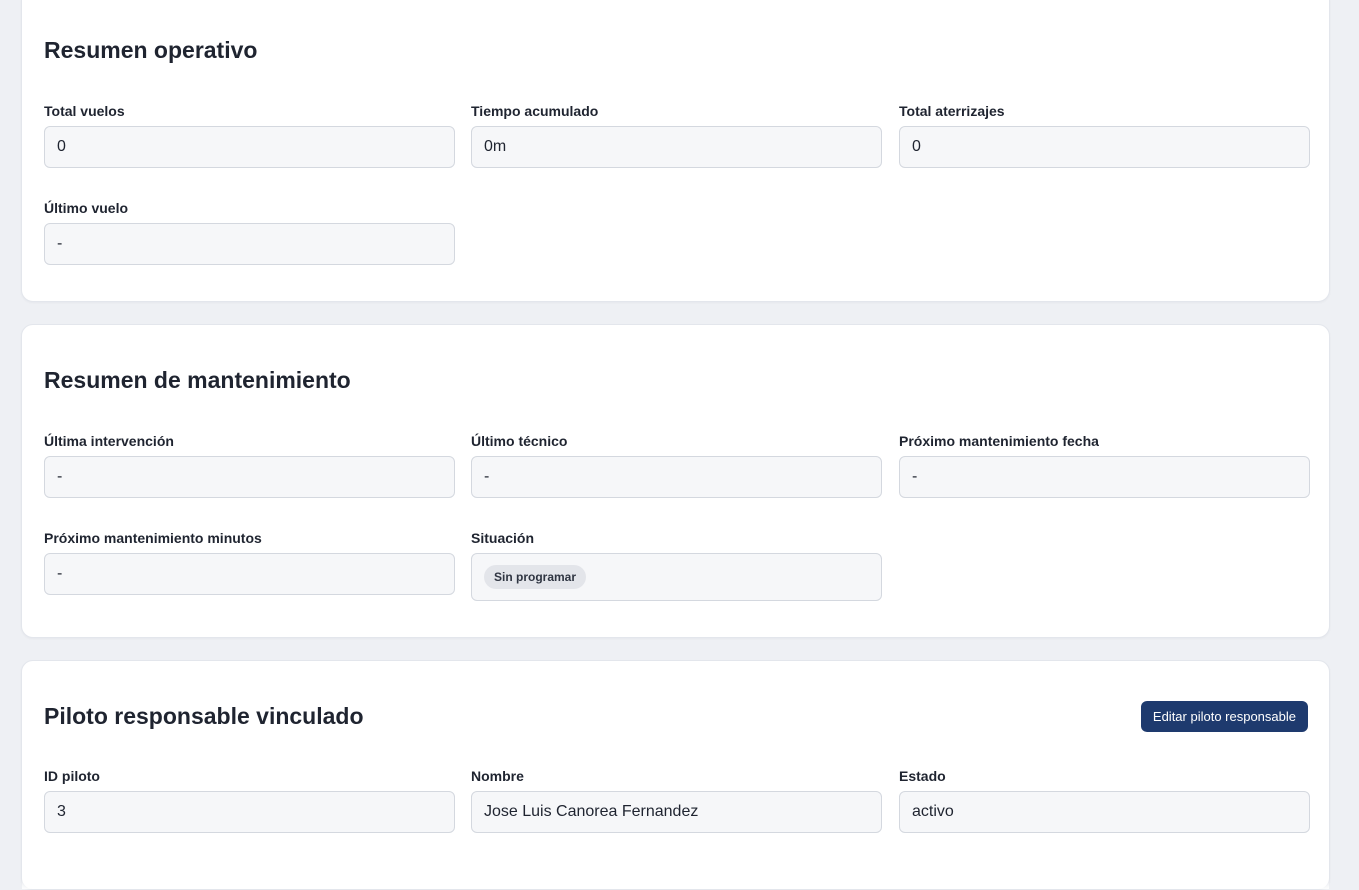 This screenshot has width=1359, height=890. Describe the element at coordinates (952, 111) in the screenshot. I see `total-landings-label: Total aterrizajes` at that location.